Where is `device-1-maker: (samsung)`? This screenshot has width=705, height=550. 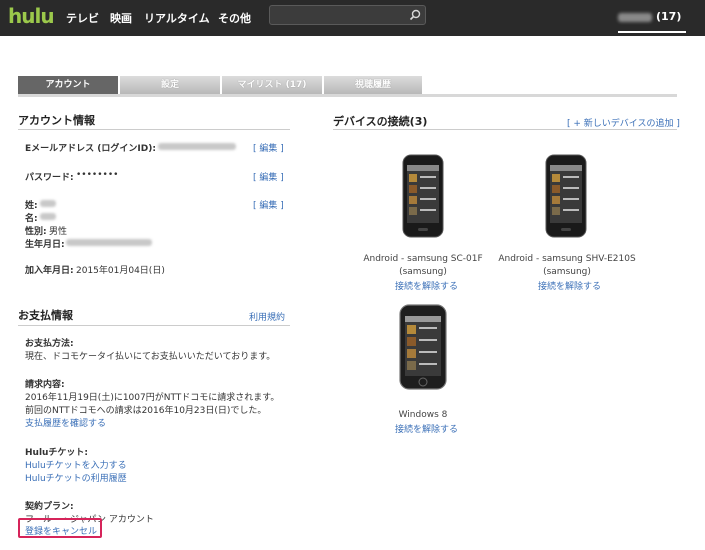 device-1-maker: (samsung) is located at coordinates (423, 272).